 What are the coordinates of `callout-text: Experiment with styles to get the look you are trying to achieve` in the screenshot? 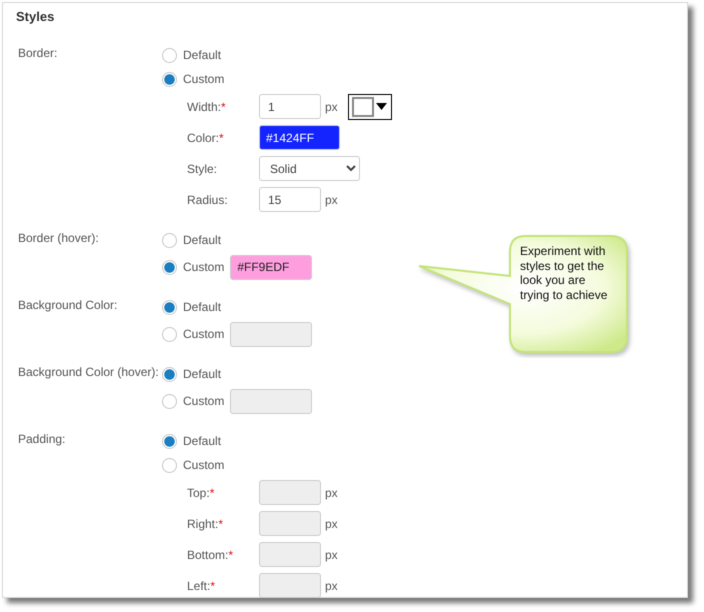 It's located at (564, 273).